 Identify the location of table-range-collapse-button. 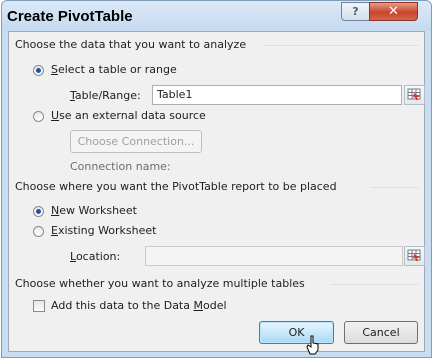
(414, 95).